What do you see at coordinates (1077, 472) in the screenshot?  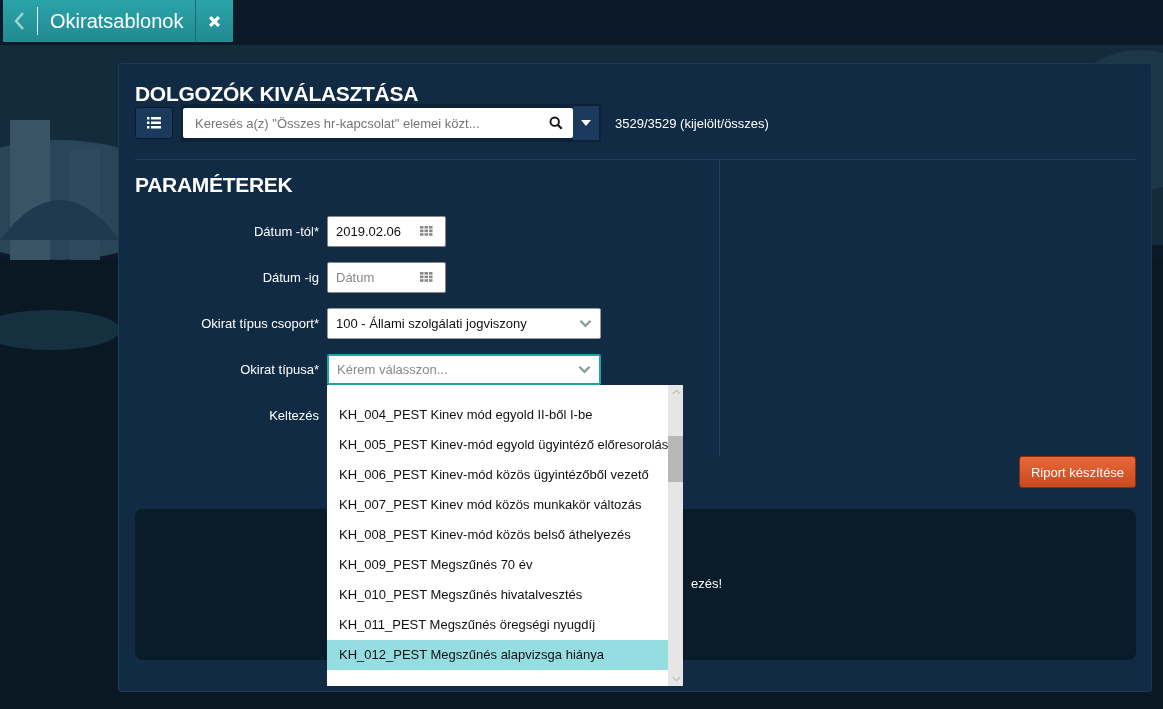 I see `report-button: Riport készítése` at bounding box center [1077, 472].